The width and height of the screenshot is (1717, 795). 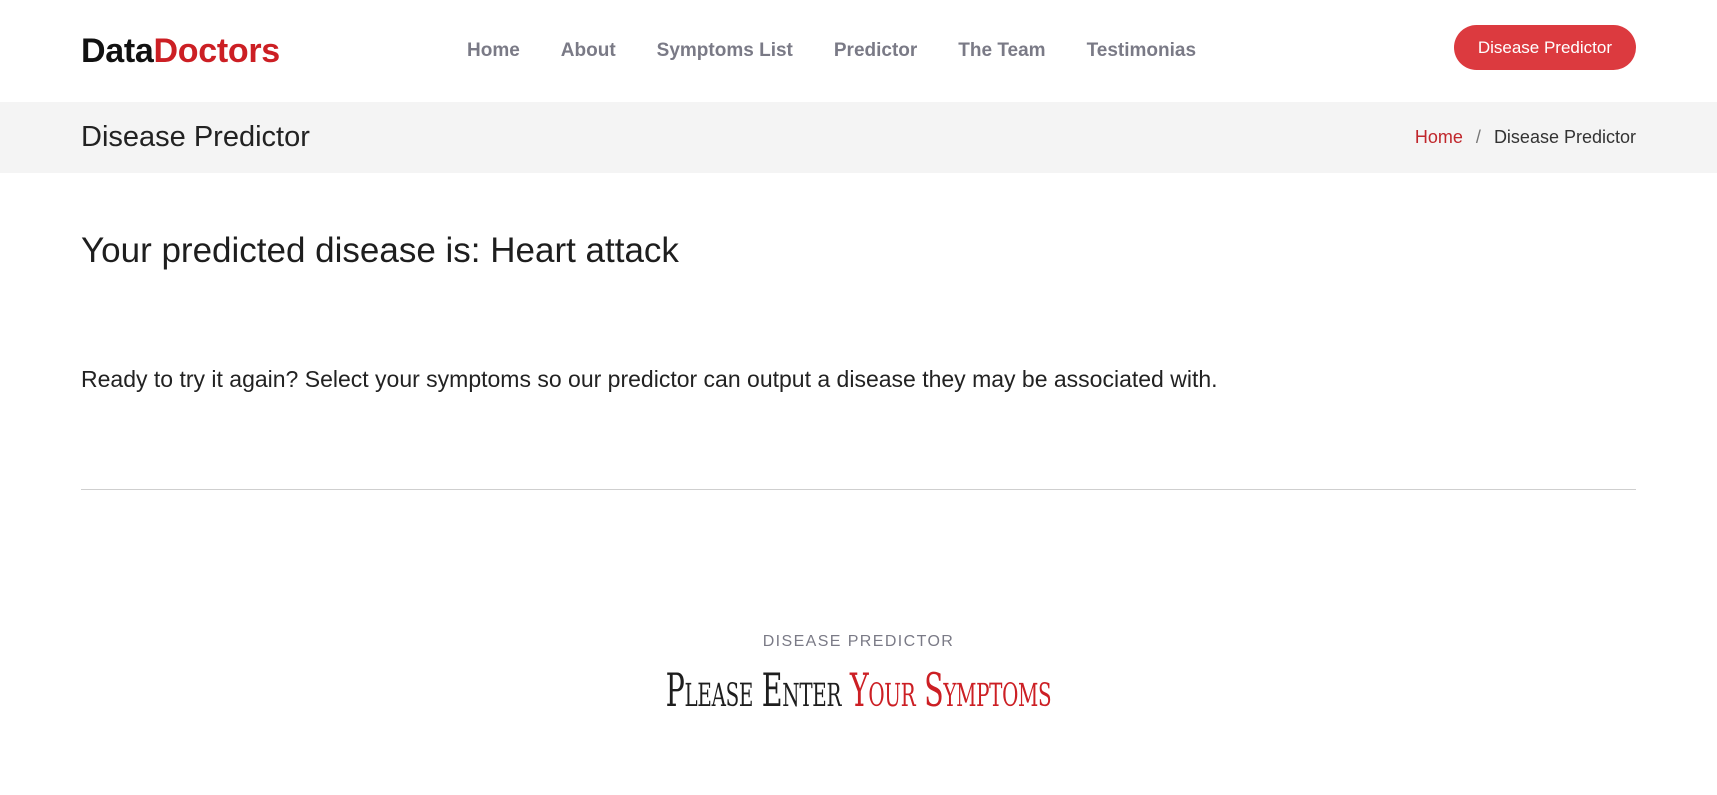 I want to click on nav-item-predictor: Predictor, so click(x=875, y=51).